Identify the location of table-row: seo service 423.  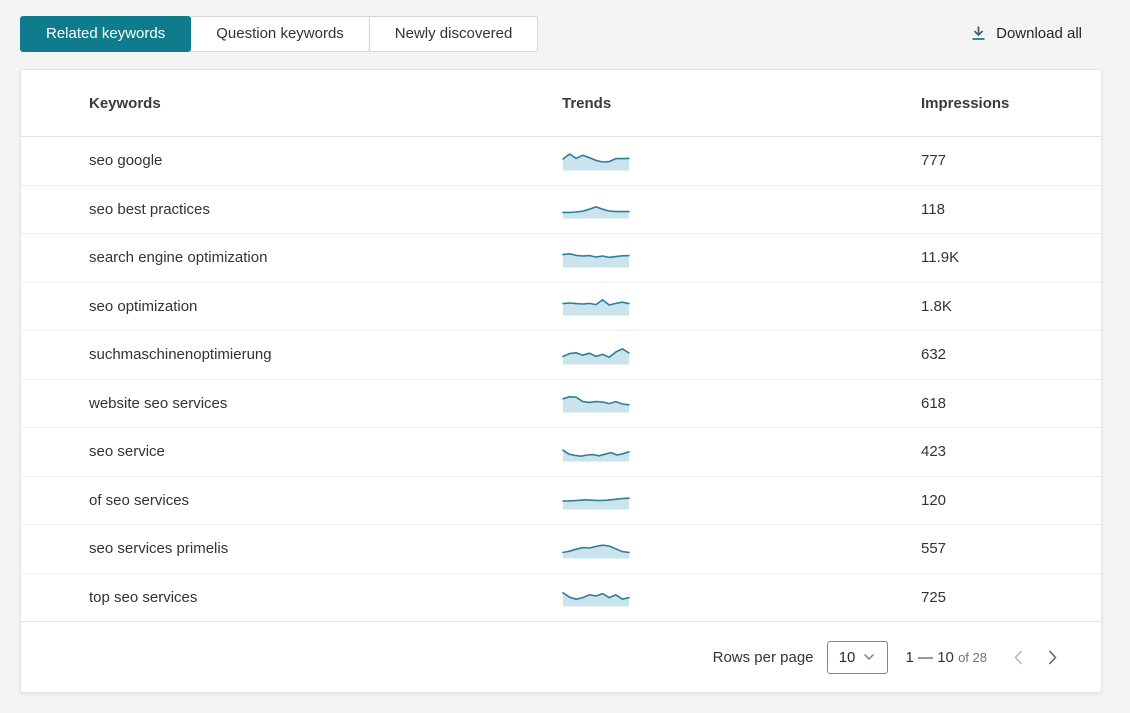
(561, 452).